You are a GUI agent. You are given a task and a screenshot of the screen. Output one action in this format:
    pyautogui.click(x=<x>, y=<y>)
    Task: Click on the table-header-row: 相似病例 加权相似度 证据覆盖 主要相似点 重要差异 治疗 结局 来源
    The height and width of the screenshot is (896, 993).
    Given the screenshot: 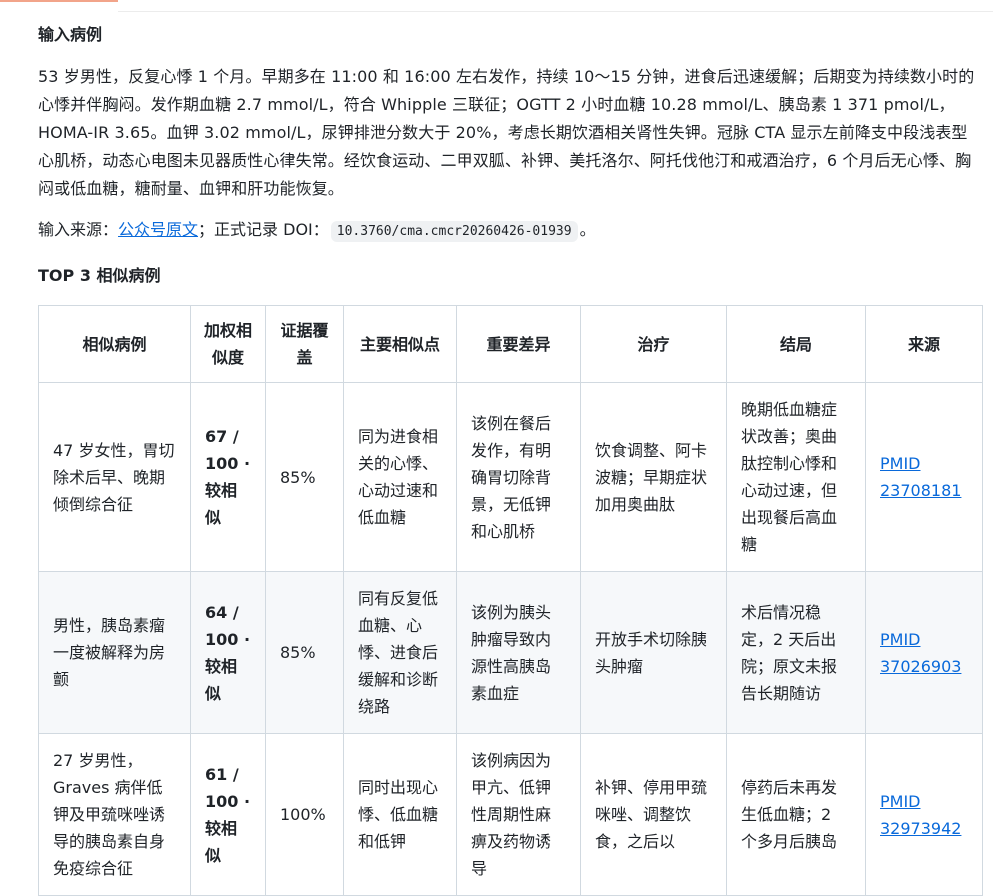 What is the action you would take?
    pyautogui.click(x=510, y=344)
    